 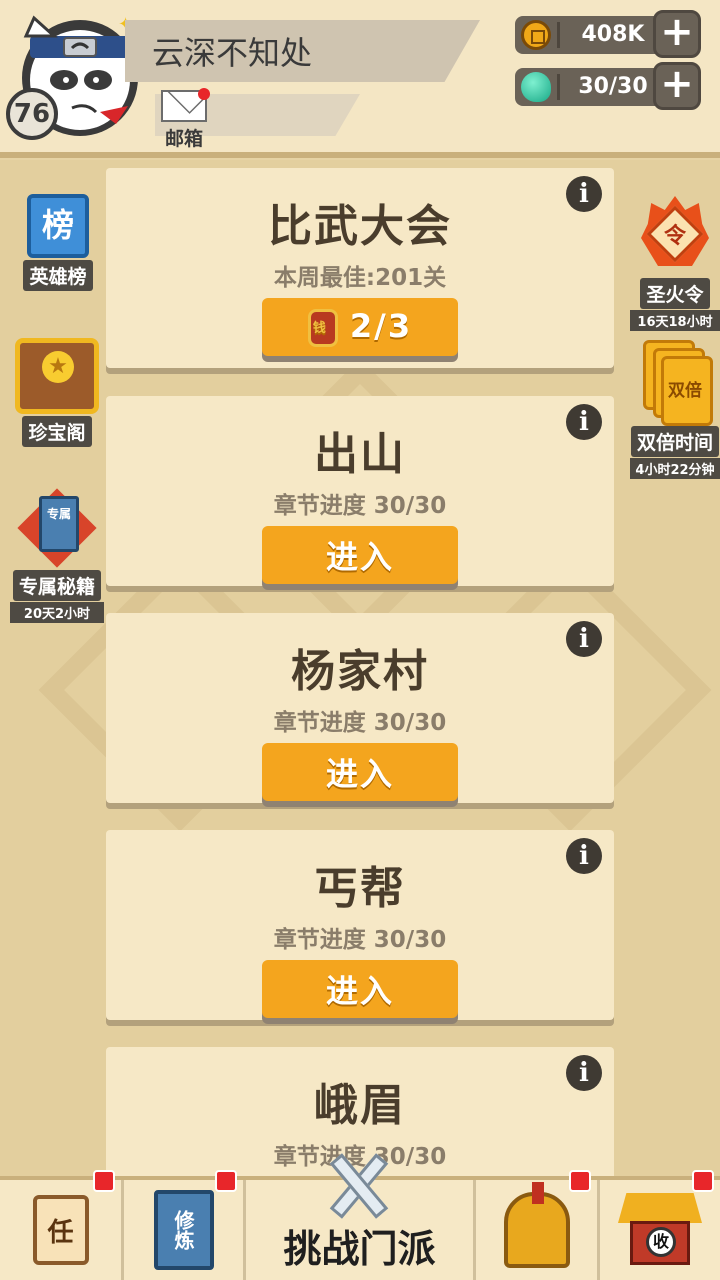 I want to click on coin-resource: 408K +, so click(x=608, y=34).